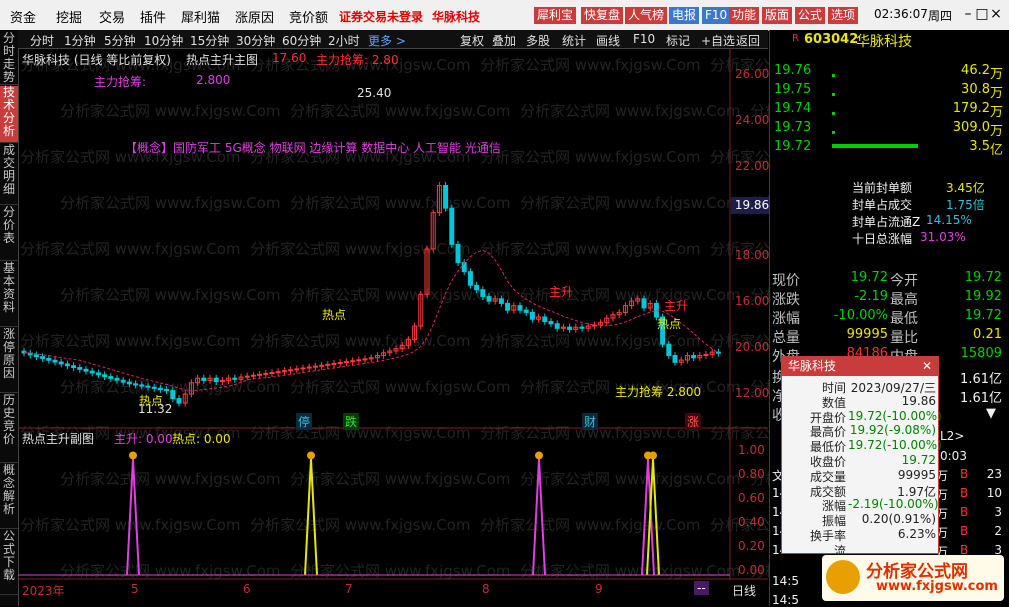  I want to click on time-label: 2023年, so click(43, 591).